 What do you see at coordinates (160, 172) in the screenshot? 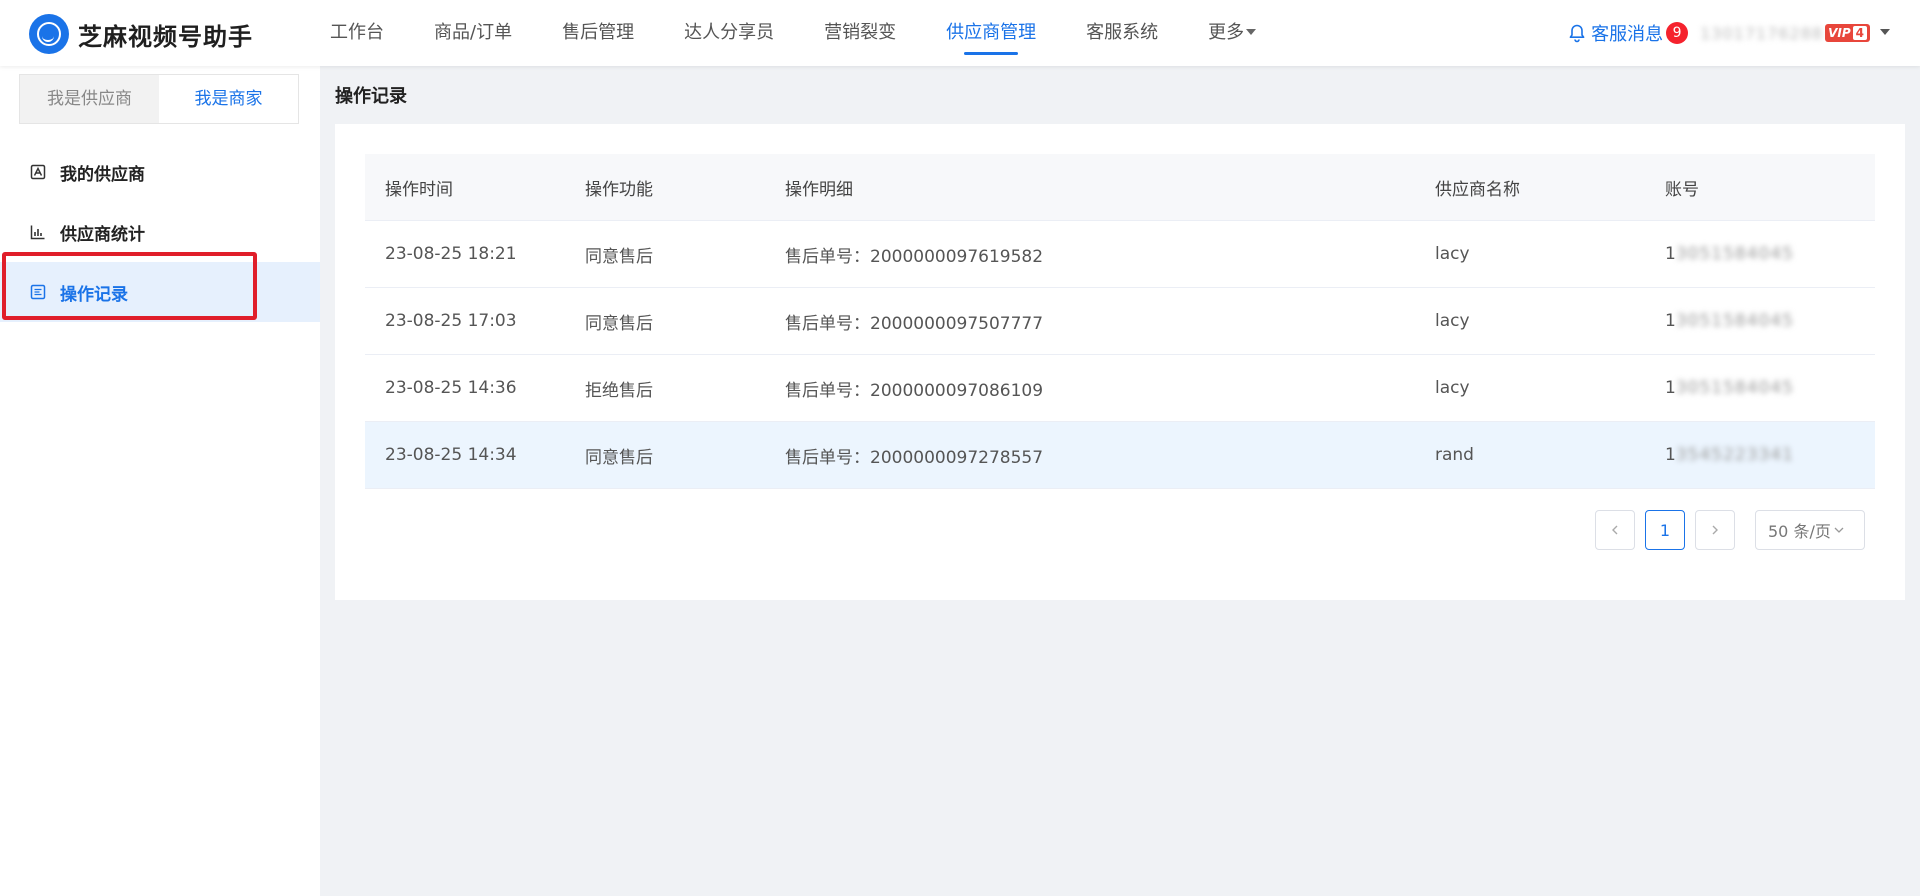
I see `sidebar-item-my-suppliers: 我的供应商` at bounding box center [160, 172].